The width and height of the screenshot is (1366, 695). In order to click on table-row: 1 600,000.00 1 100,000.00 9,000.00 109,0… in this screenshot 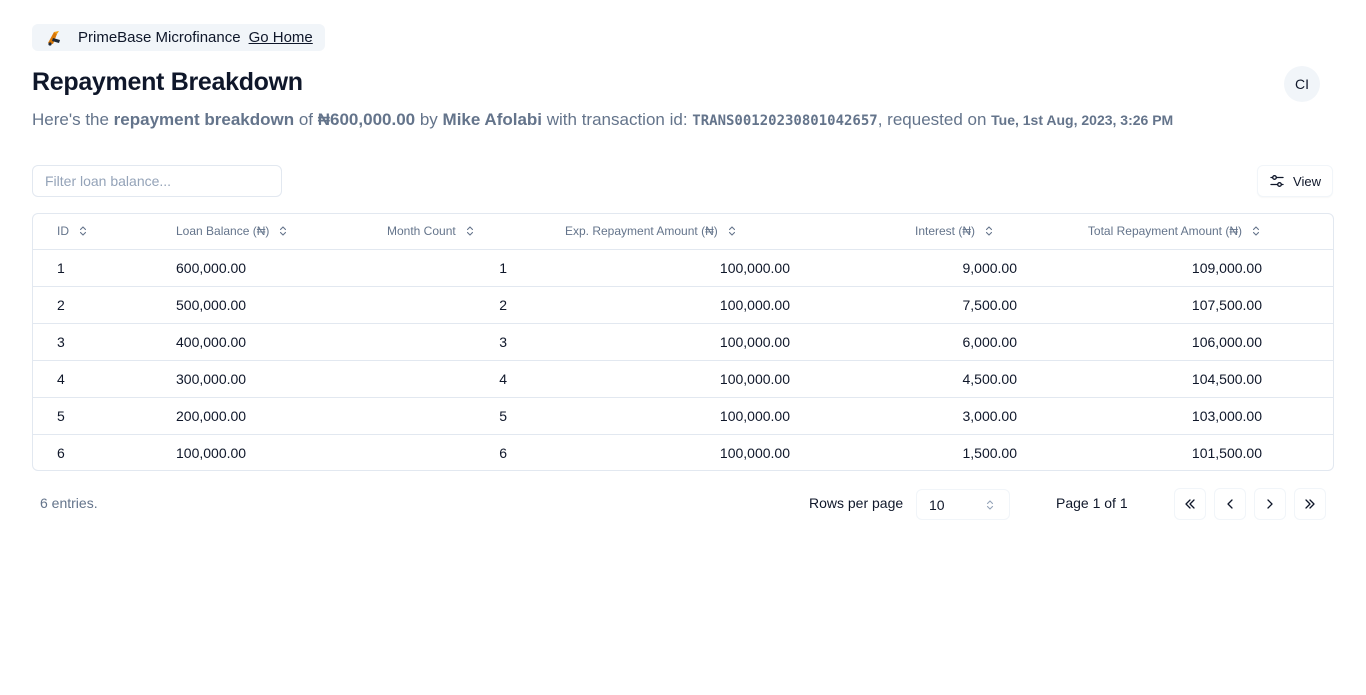, I will do `click(683, 267)`.